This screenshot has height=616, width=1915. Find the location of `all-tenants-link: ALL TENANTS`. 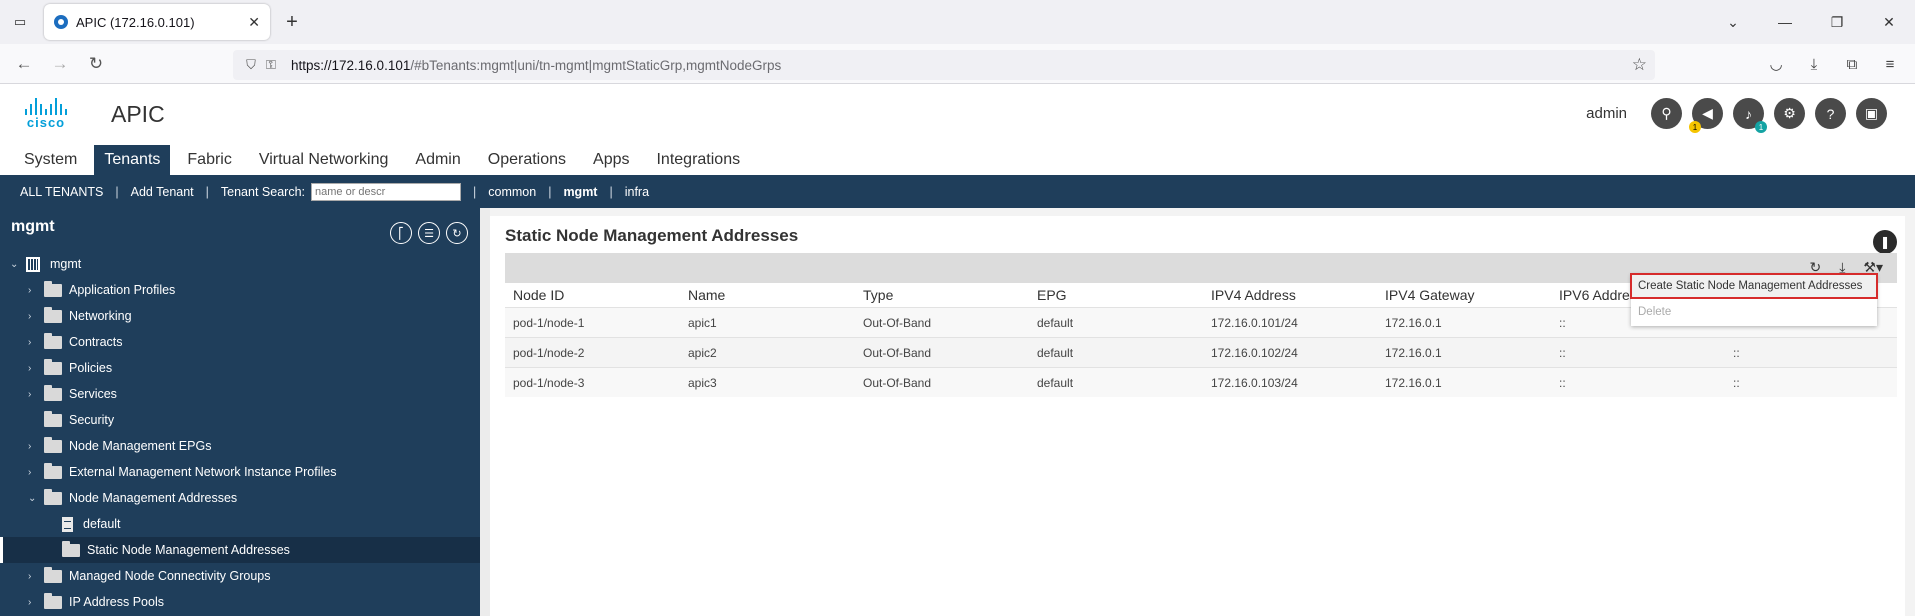

all-tenants-link: ALL TENANTS is located at coordinates (61, 192).